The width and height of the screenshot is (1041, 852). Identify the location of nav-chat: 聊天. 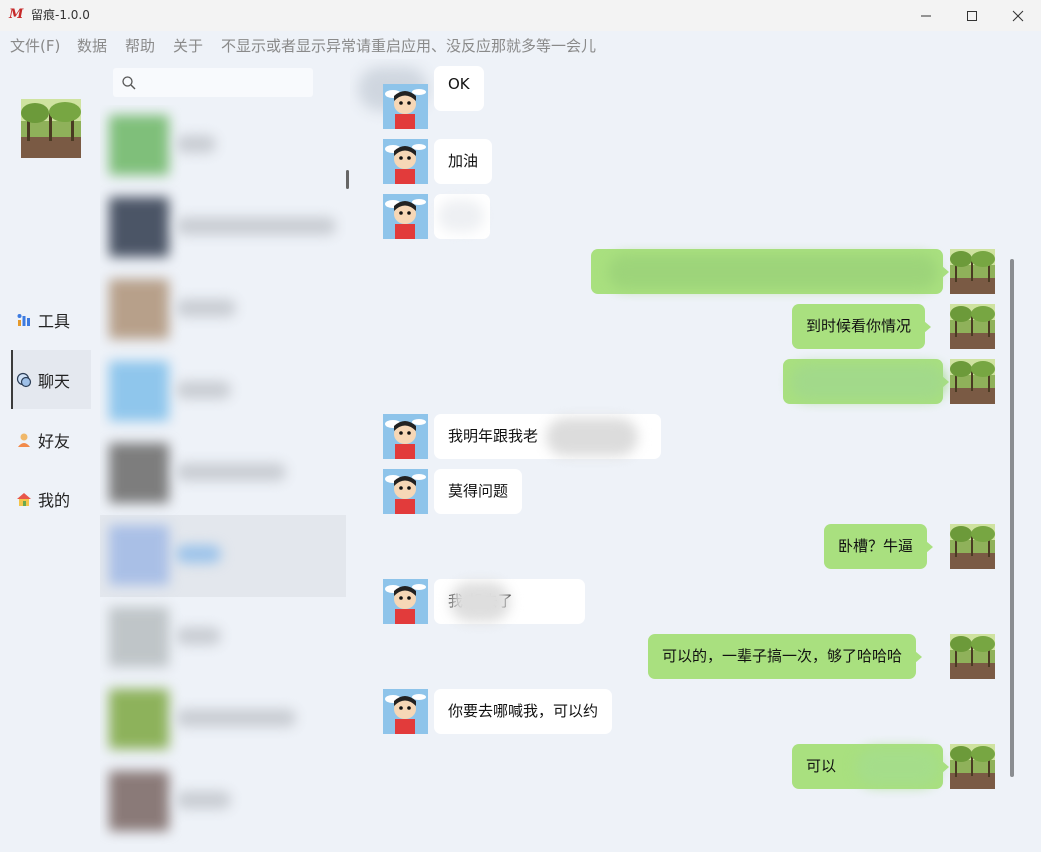
(51, 379).